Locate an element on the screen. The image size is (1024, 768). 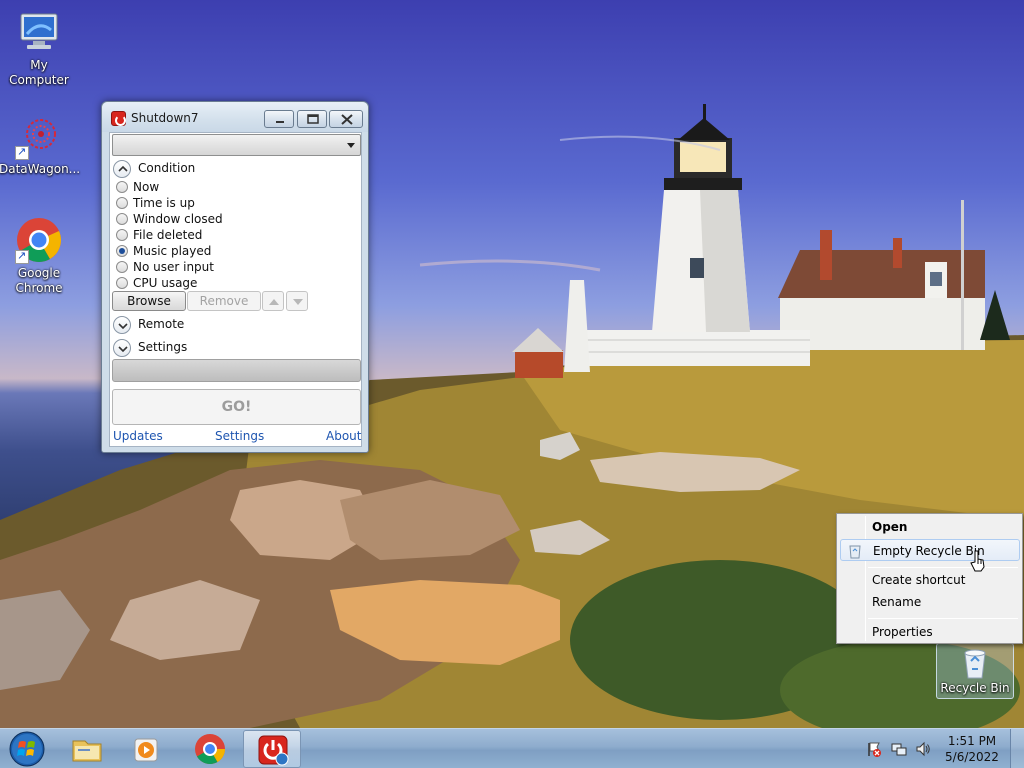
datawagon-icon is located at coordinates (39, 136).